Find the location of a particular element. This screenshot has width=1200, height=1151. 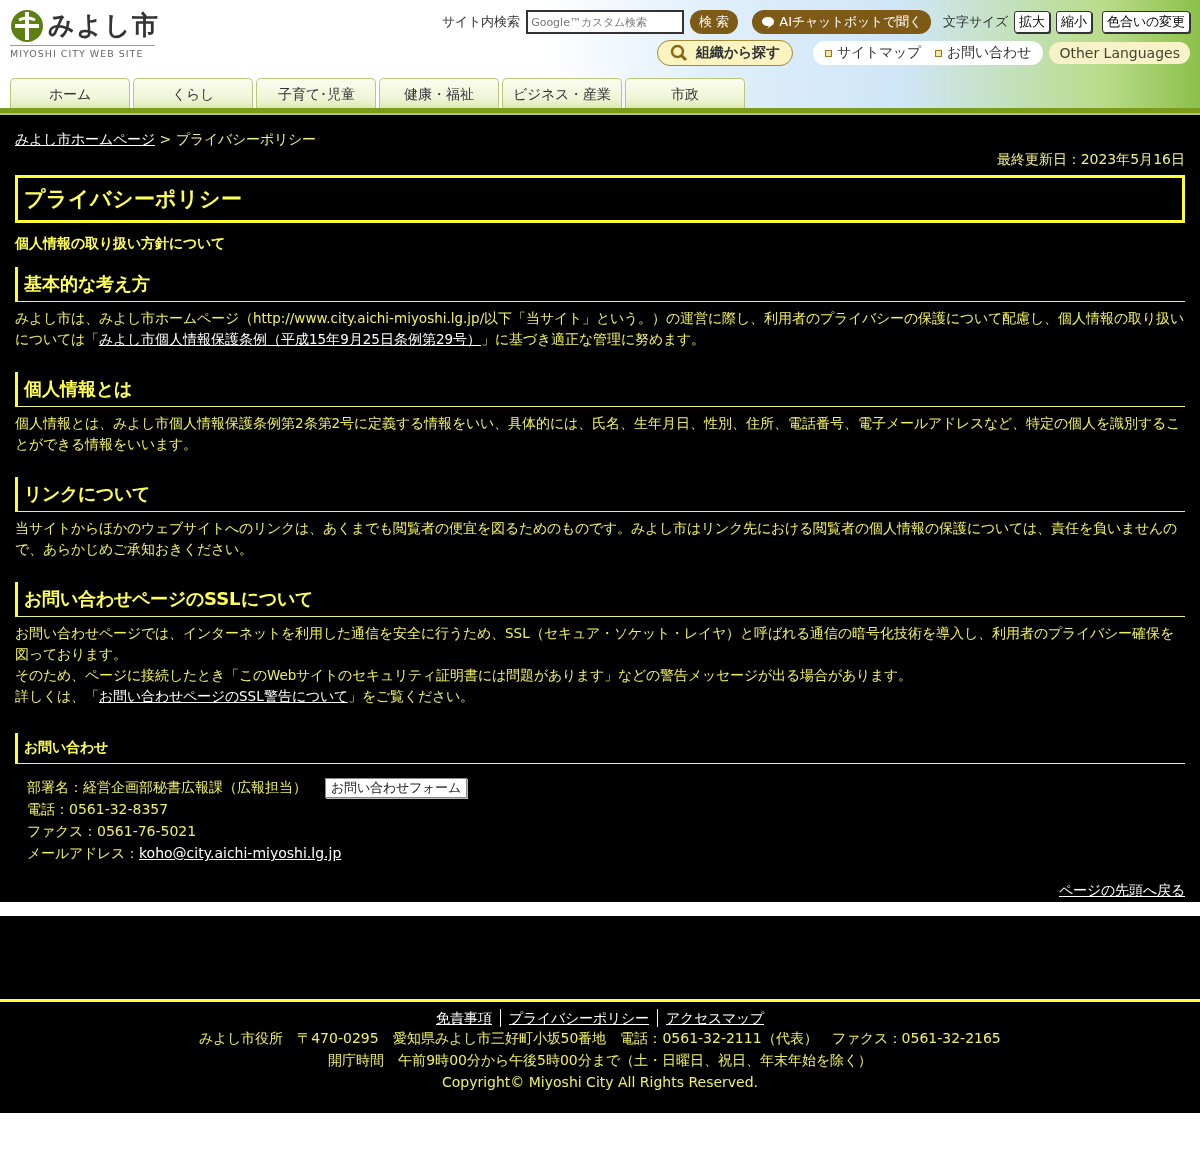

section-heading: 個人情報とは is located at coordinates (600, 389).